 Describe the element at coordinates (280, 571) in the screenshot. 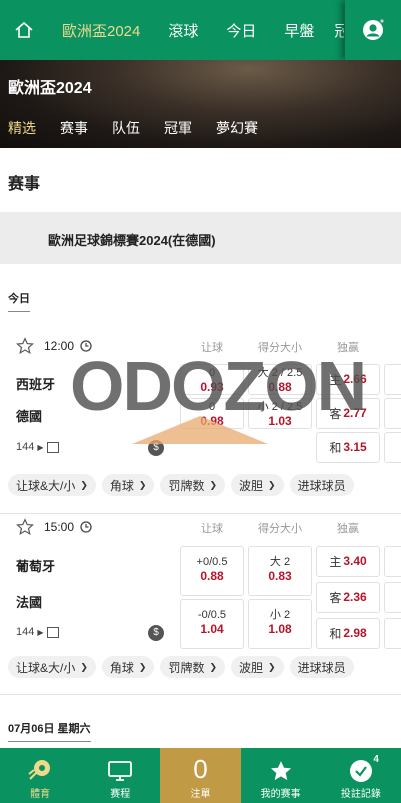

I see `odd-over: 大 2 0.83` at that location.